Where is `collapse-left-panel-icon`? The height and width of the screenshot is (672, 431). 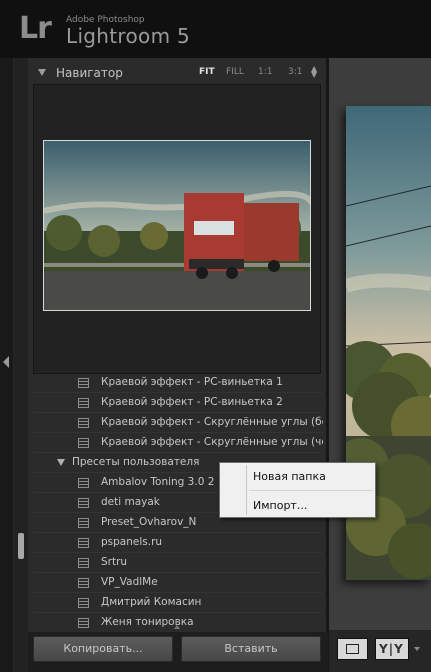 collapse-left-panel-icon is located at coordinates (6, 362).